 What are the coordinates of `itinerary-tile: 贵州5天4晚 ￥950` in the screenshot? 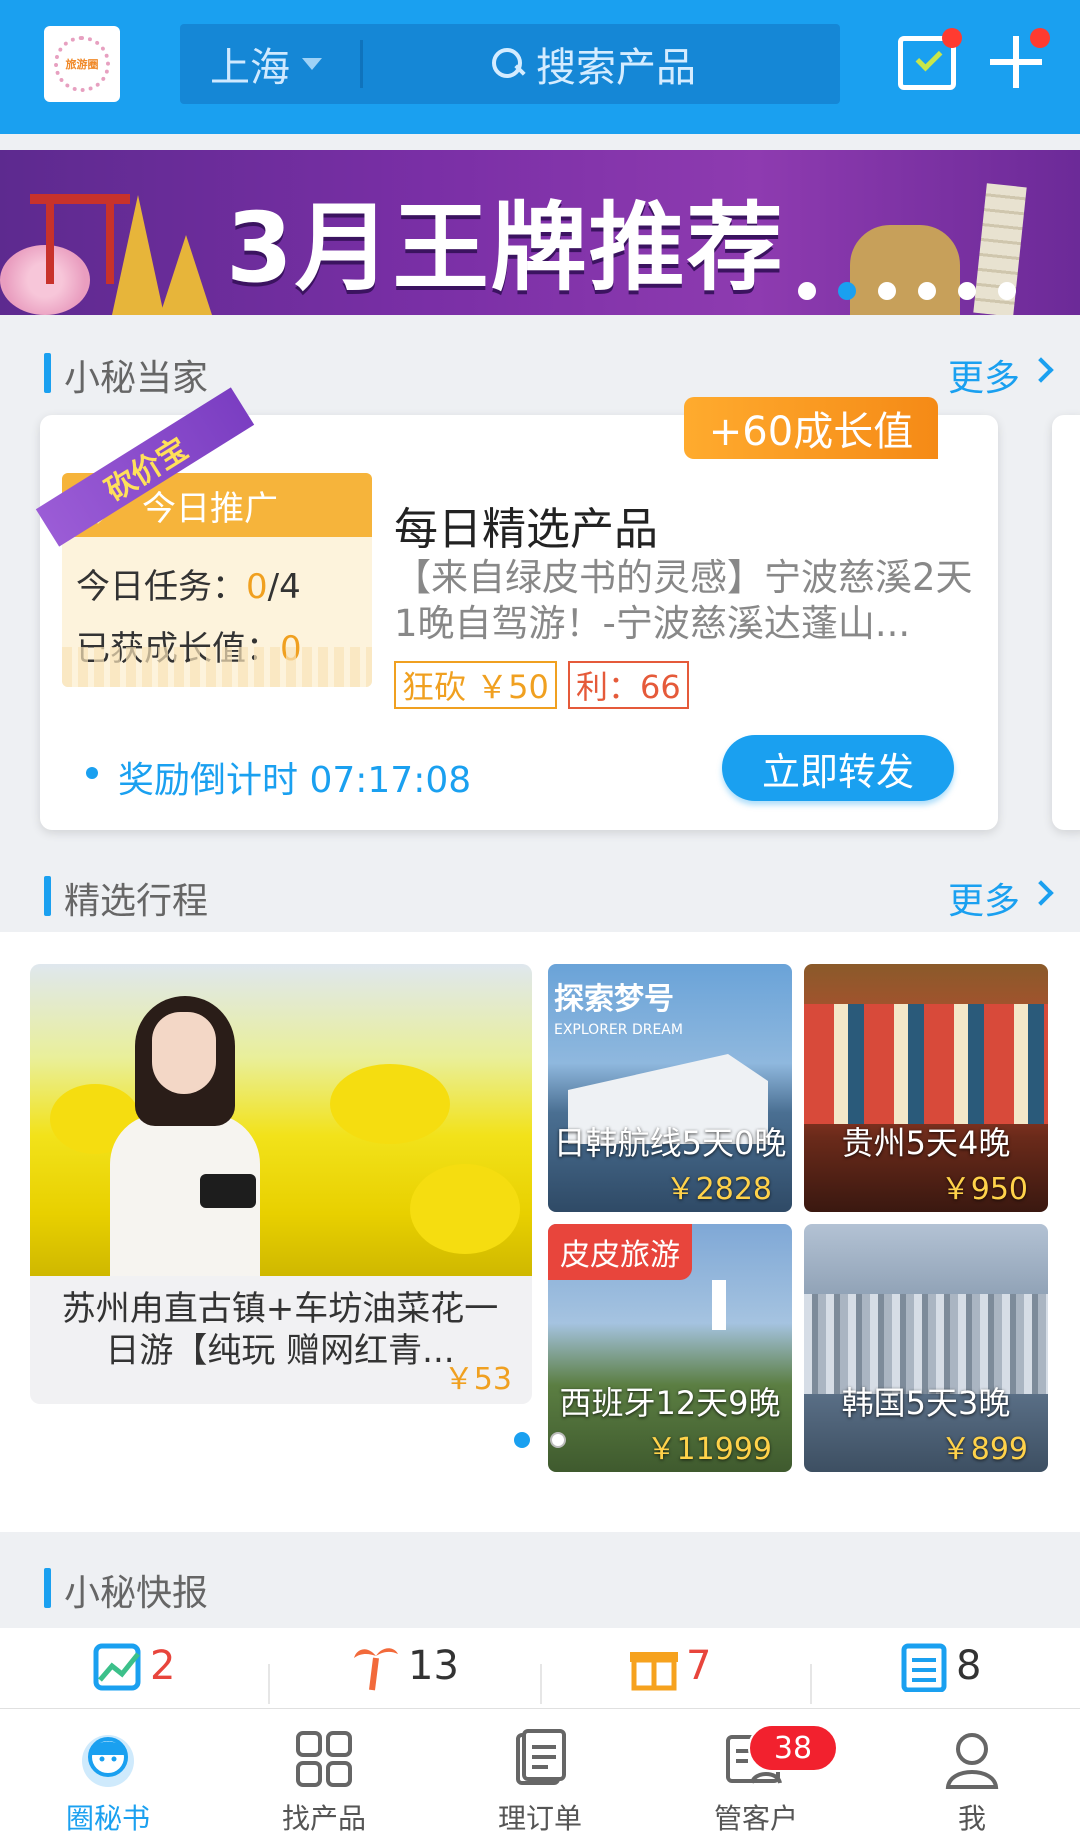 It's located at (926, 1088).